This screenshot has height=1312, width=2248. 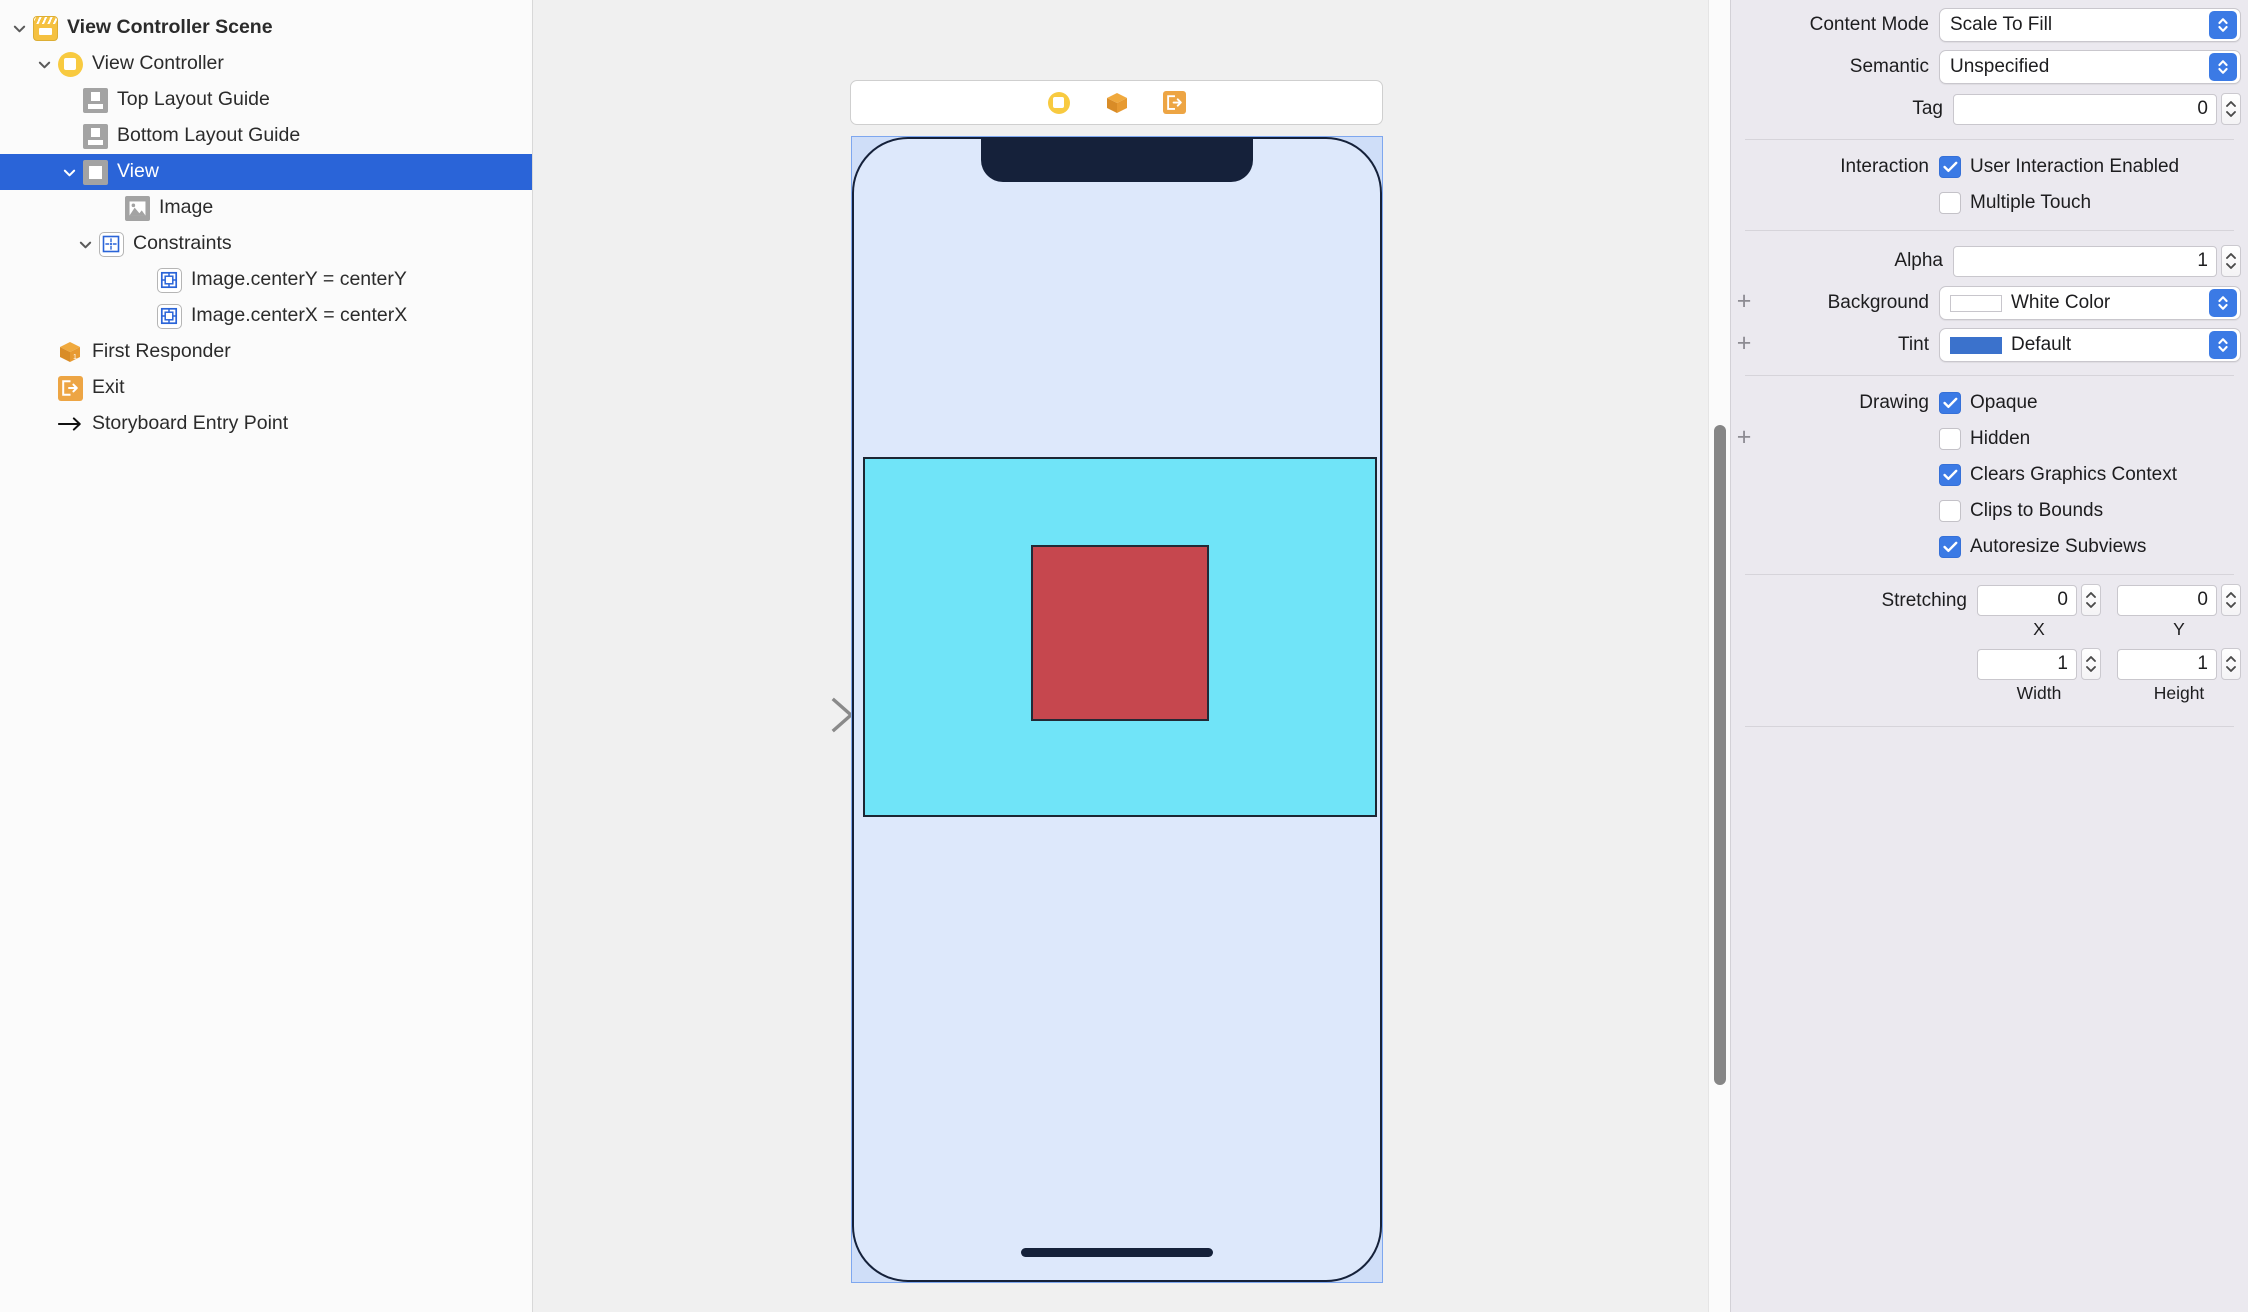 I want to click on hidden-row: + Hidden, so click(x=1989, y=439).